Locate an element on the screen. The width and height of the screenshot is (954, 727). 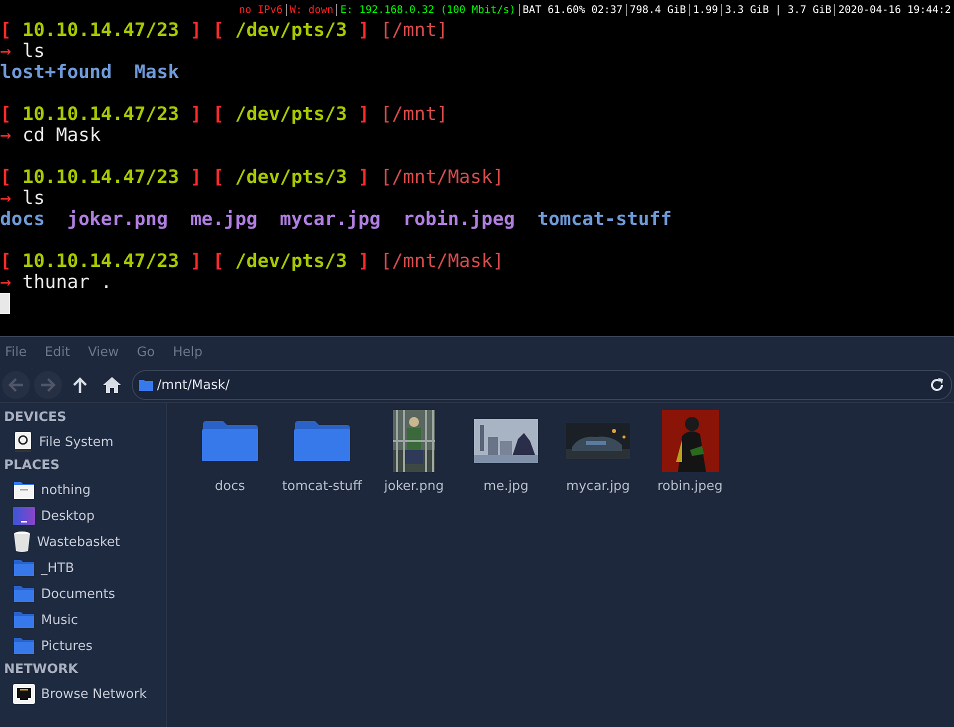
status-text: no IPv6 is located at coordinates (261, 10).